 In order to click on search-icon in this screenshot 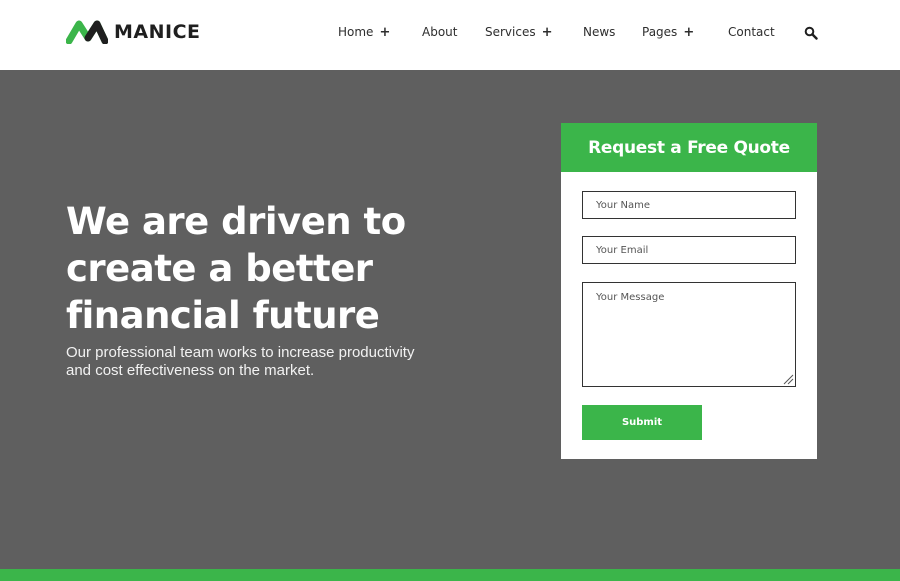, I will do `click(811, 33)`.